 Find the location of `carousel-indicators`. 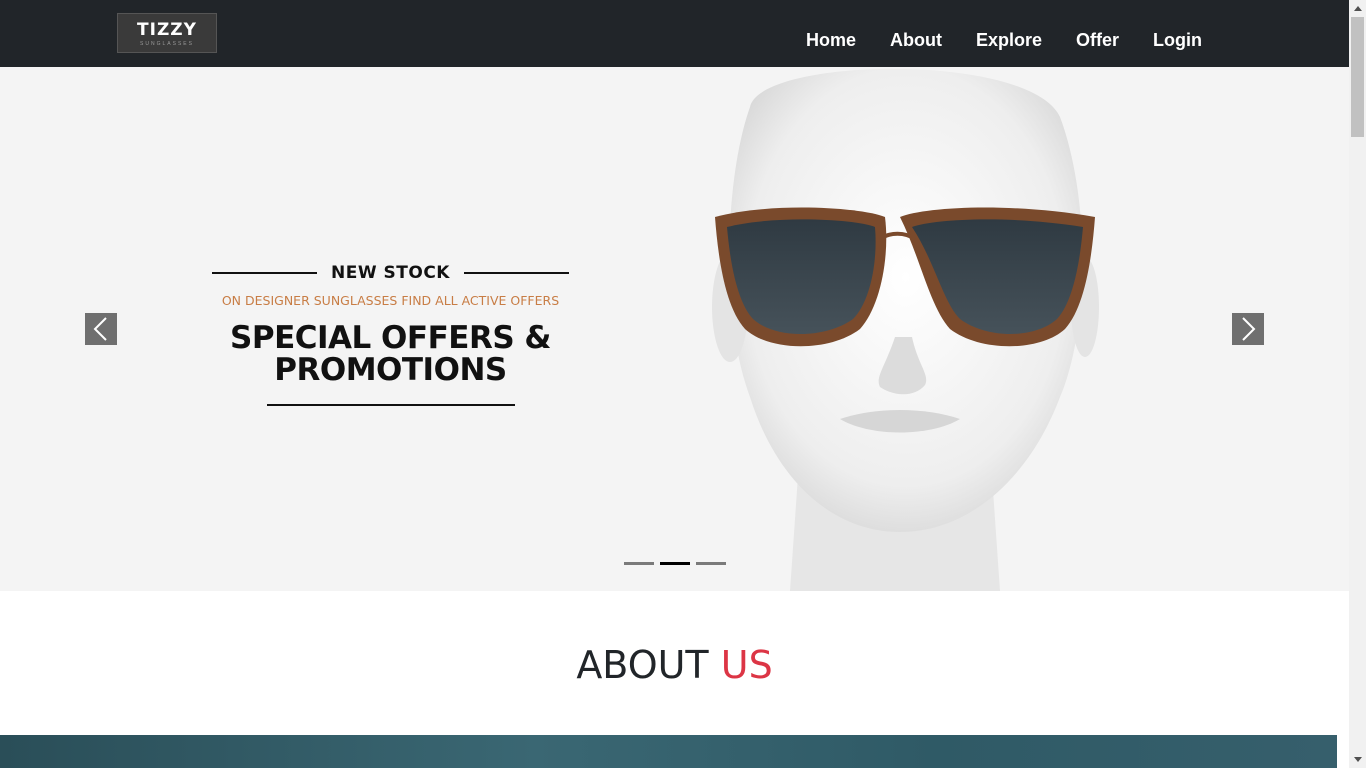

carousel-indicators is located at coordinates (675, 563).